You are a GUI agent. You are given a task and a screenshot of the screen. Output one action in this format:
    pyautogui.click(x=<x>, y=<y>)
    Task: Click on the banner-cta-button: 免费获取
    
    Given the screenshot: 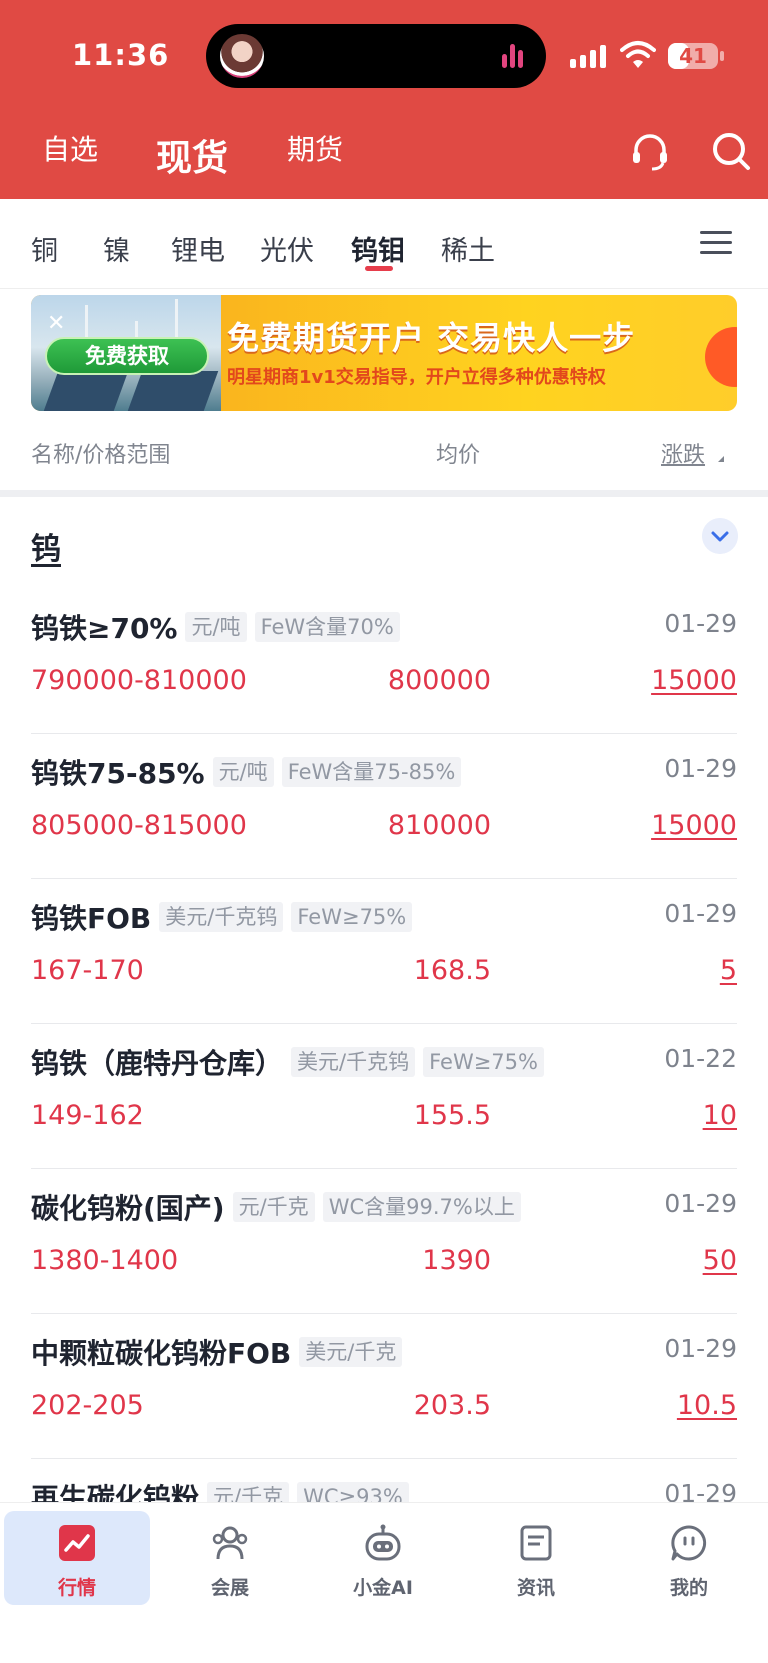 What is the action you would take?
    pyautogui.click(x=127, y=356)
    